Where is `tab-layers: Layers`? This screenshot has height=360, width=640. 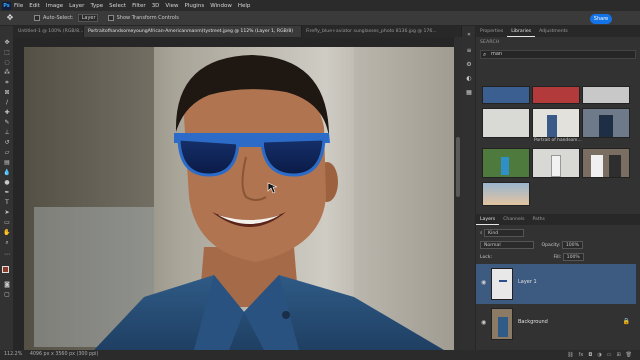
tab-layers: Layers is located at coordinates (488, 219).